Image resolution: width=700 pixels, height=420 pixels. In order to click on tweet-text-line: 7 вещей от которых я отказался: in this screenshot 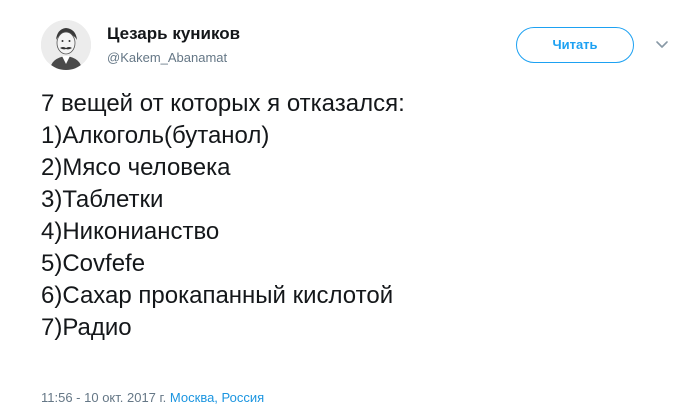, I will do `click(223, 103)`.